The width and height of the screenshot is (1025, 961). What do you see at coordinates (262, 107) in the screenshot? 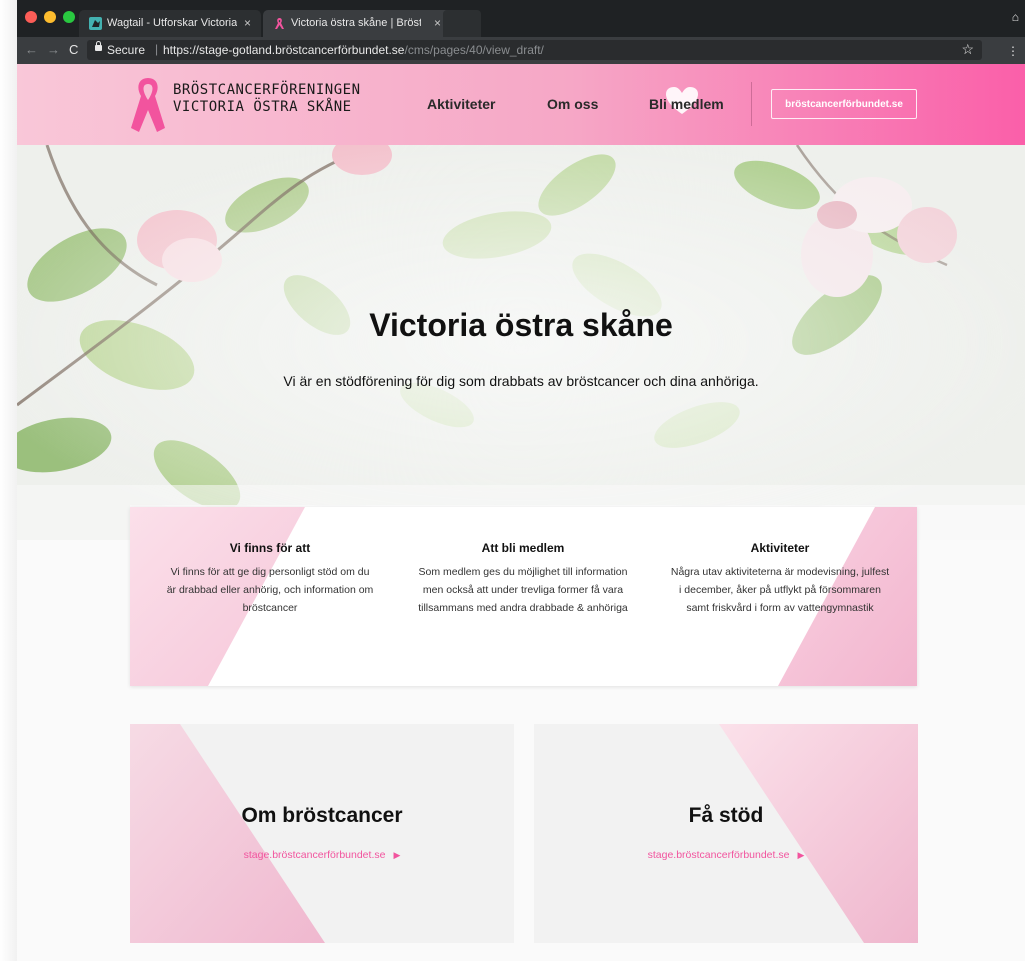
I see `brand-line-2: VICTORIA ÖSTRA SKÅNE` at bounding box center [262, 107].